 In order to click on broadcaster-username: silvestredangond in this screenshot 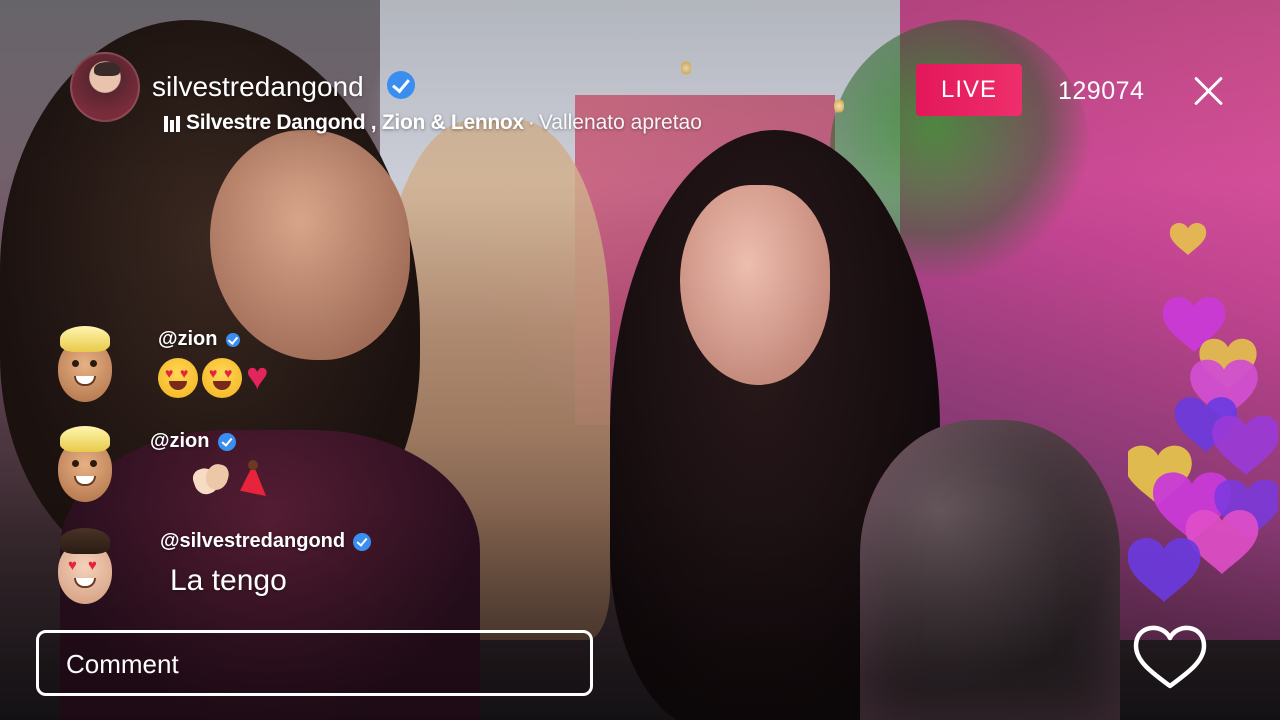, I will do `click(258, 87)`.